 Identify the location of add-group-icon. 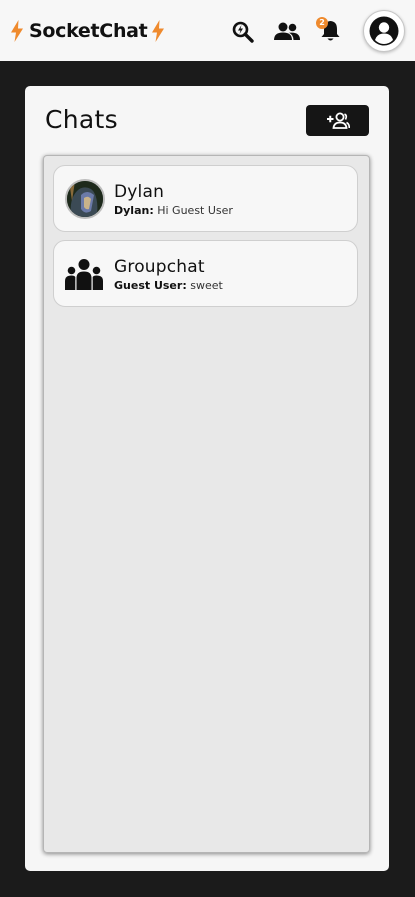
(338, 120).